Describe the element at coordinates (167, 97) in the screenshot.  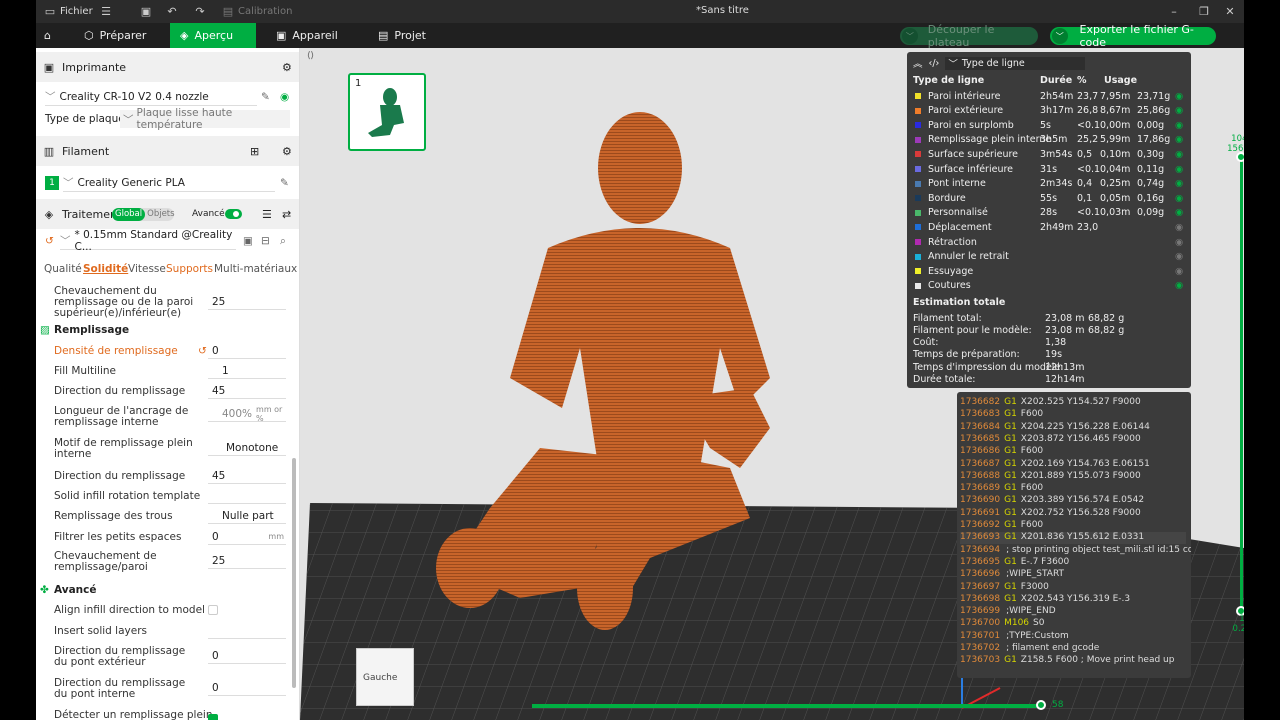
I see `printer-select: ﹀ Creality CR-10 V2 0.4 nozzle ✎ ◉` at that location.